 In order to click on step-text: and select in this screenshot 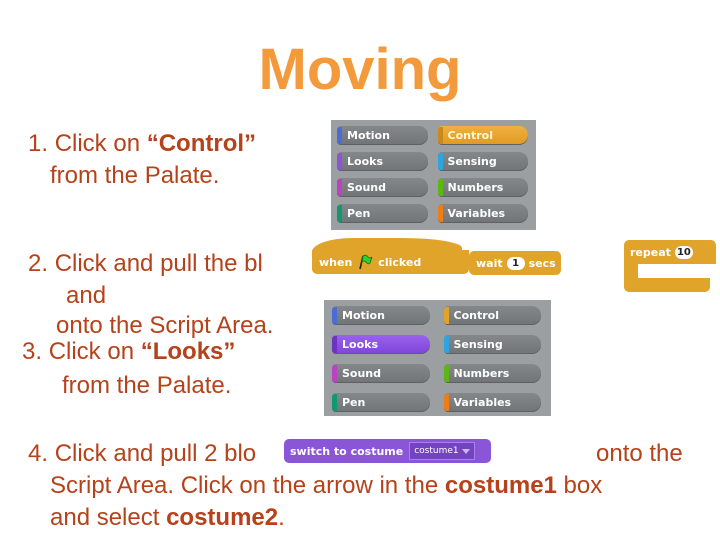, I will do `click(108, 517)`.